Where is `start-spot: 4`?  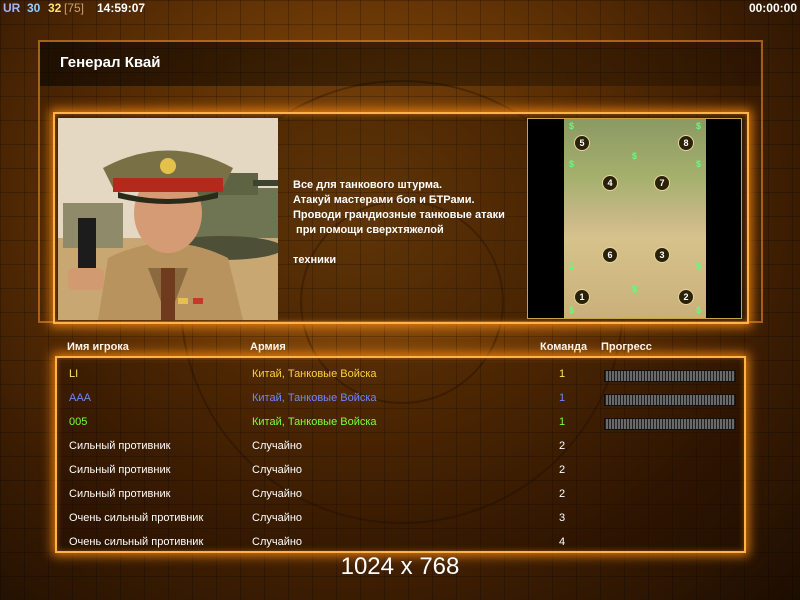 start-spot: 4 is located at coordinates (610, 183).